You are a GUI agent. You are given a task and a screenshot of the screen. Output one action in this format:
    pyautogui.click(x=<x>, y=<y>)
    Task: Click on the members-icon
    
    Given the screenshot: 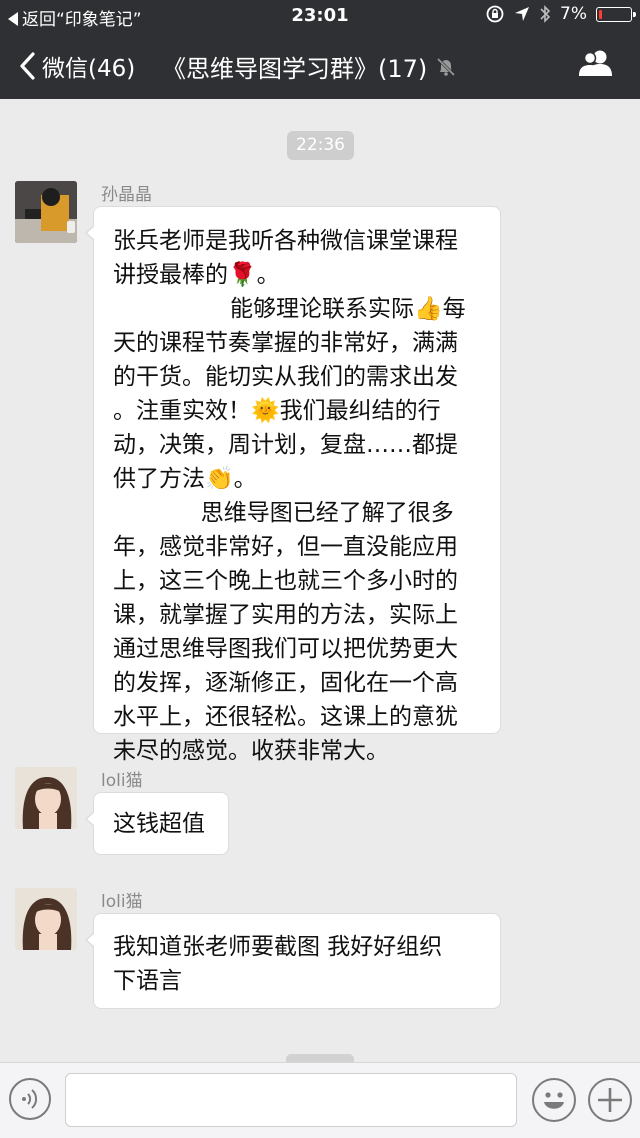 What is the action you would take?
    pyautogui.click(x=595, y=63)
    